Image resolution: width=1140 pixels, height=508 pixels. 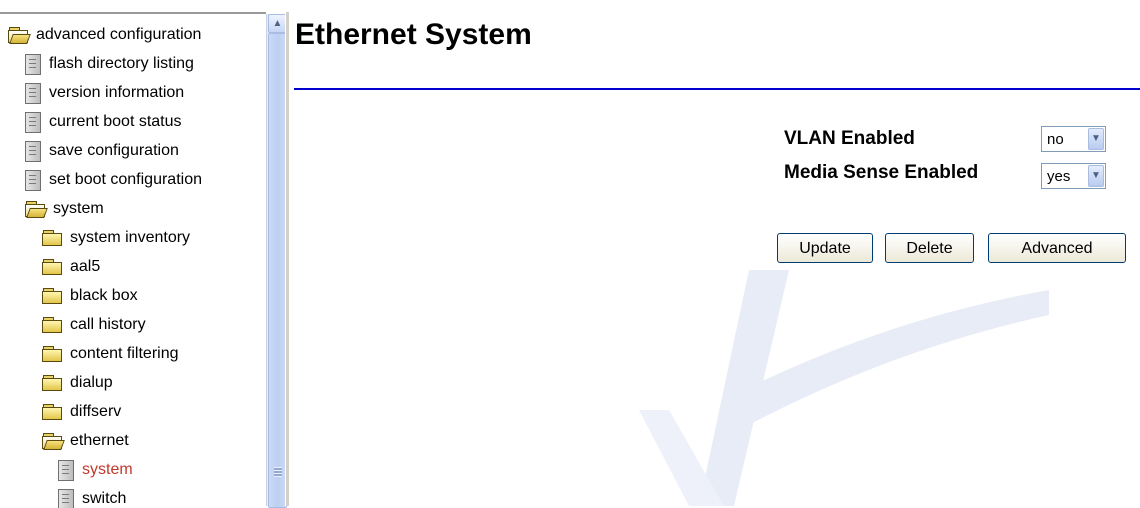 I want to click on tree-item-label: dialup, so click(x=91, y=383).